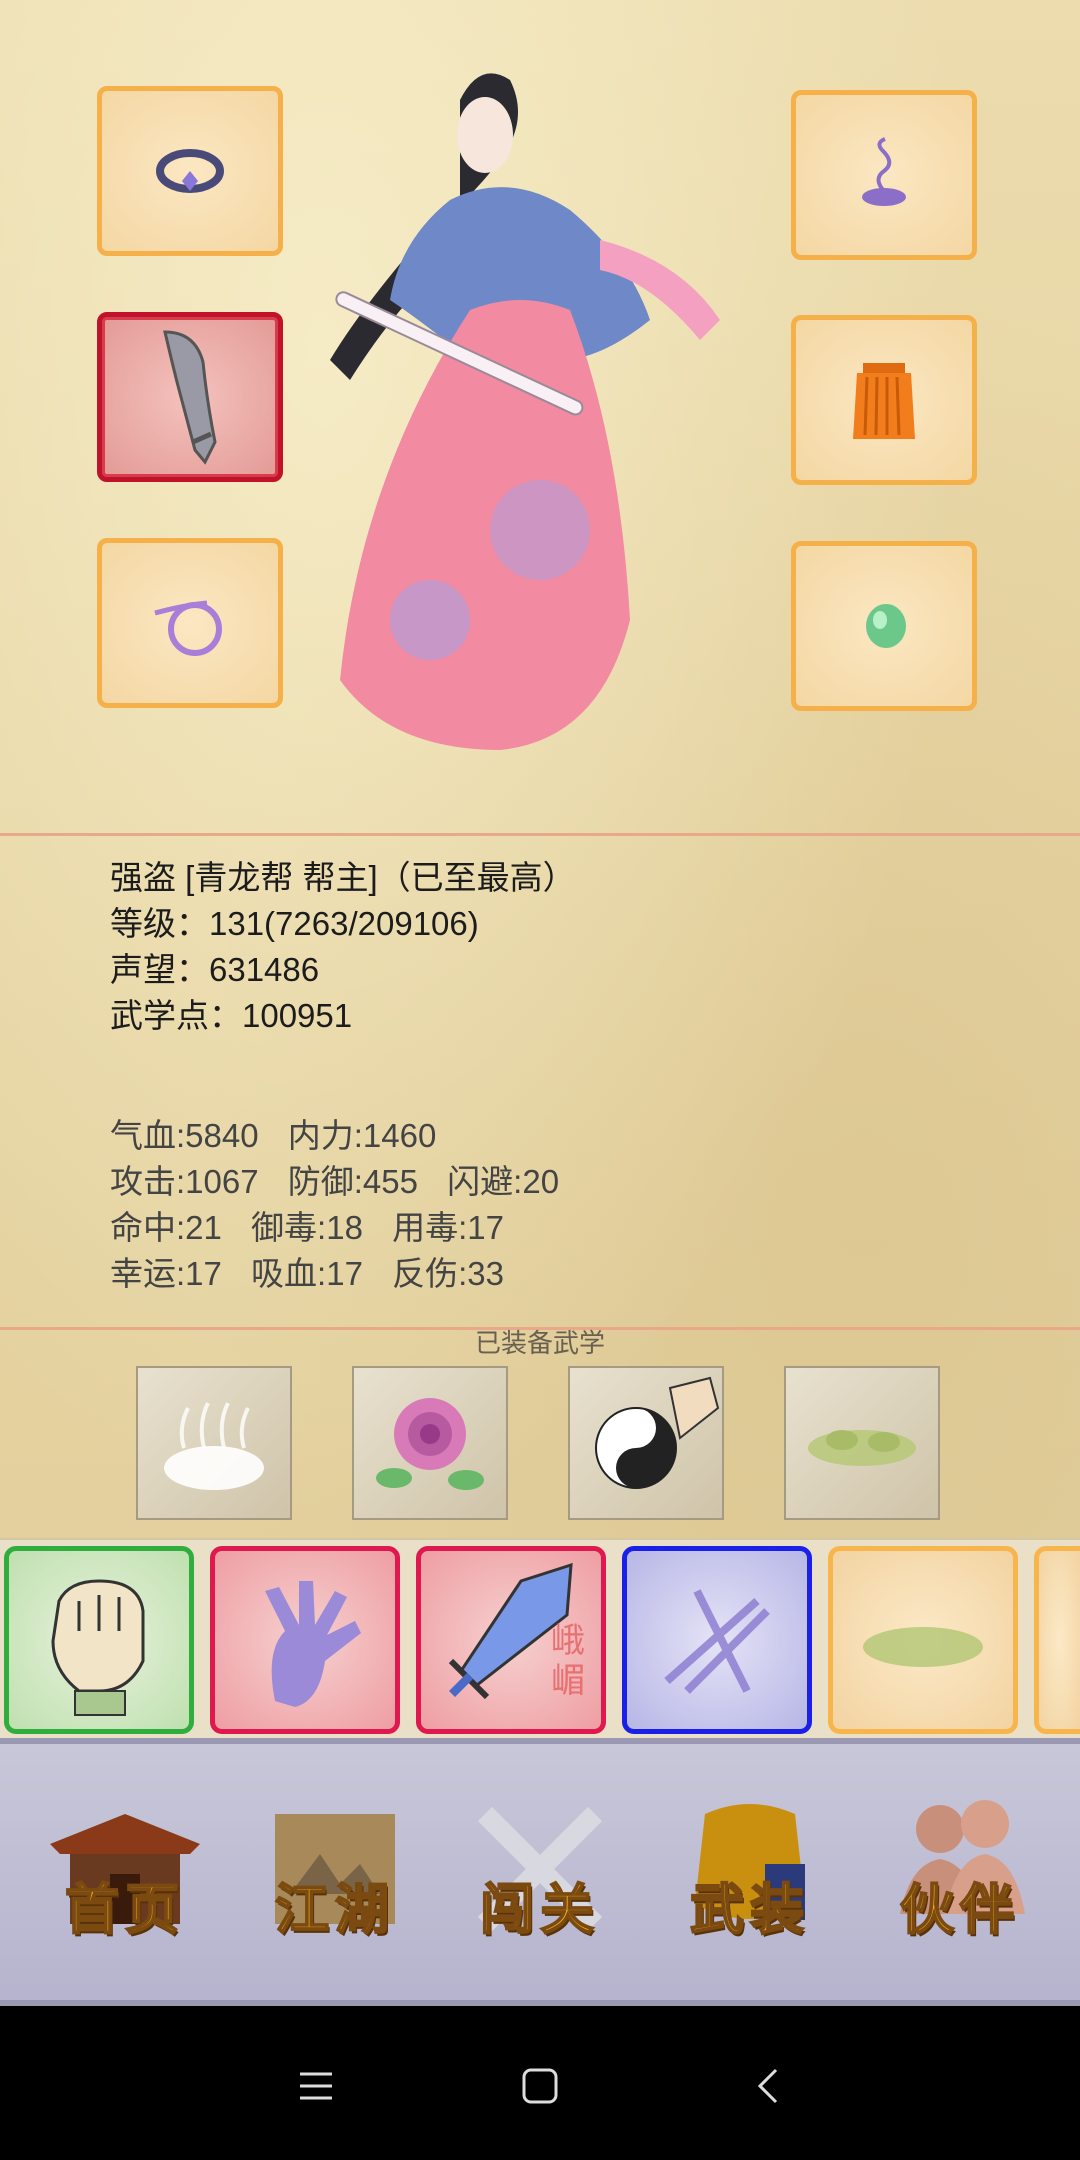  What do you see at coordinates (1057, 1640) in the screenshot?
I see `skill-card-partial` at bounding box center [1057, 1640].